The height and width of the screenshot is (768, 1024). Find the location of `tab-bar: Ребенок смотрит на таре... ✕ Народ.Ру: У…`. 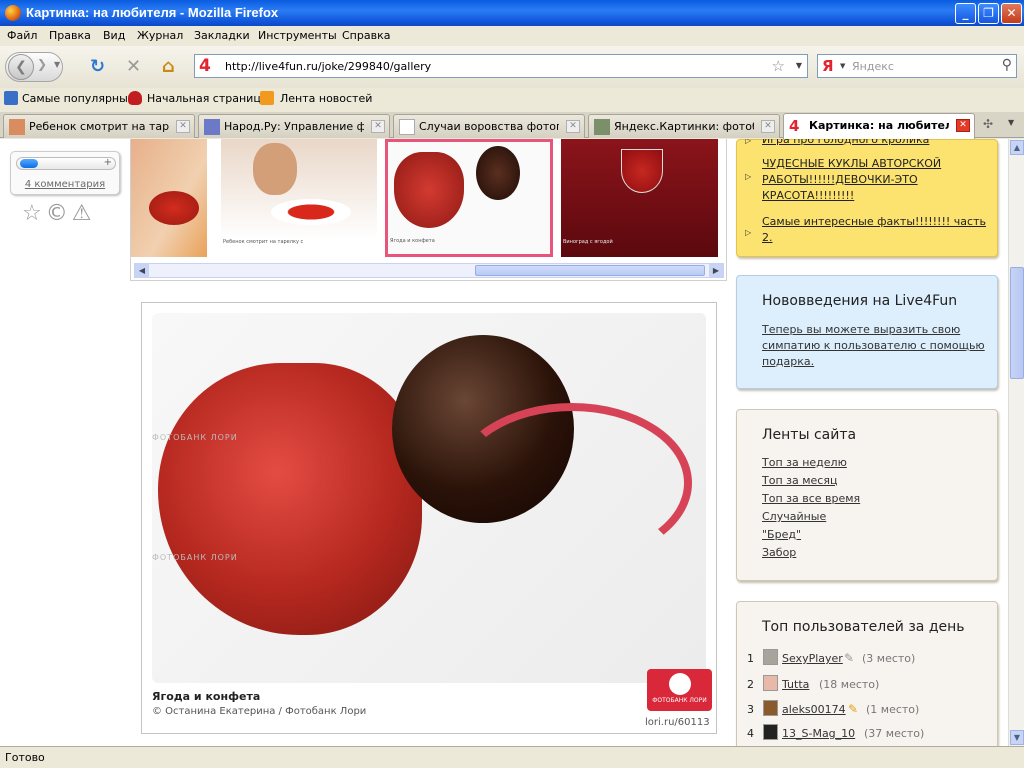

tab-bar: Ребенок смотрит на таре... ✕ Народ.Ру: У… is located at coordinates (512, 125).